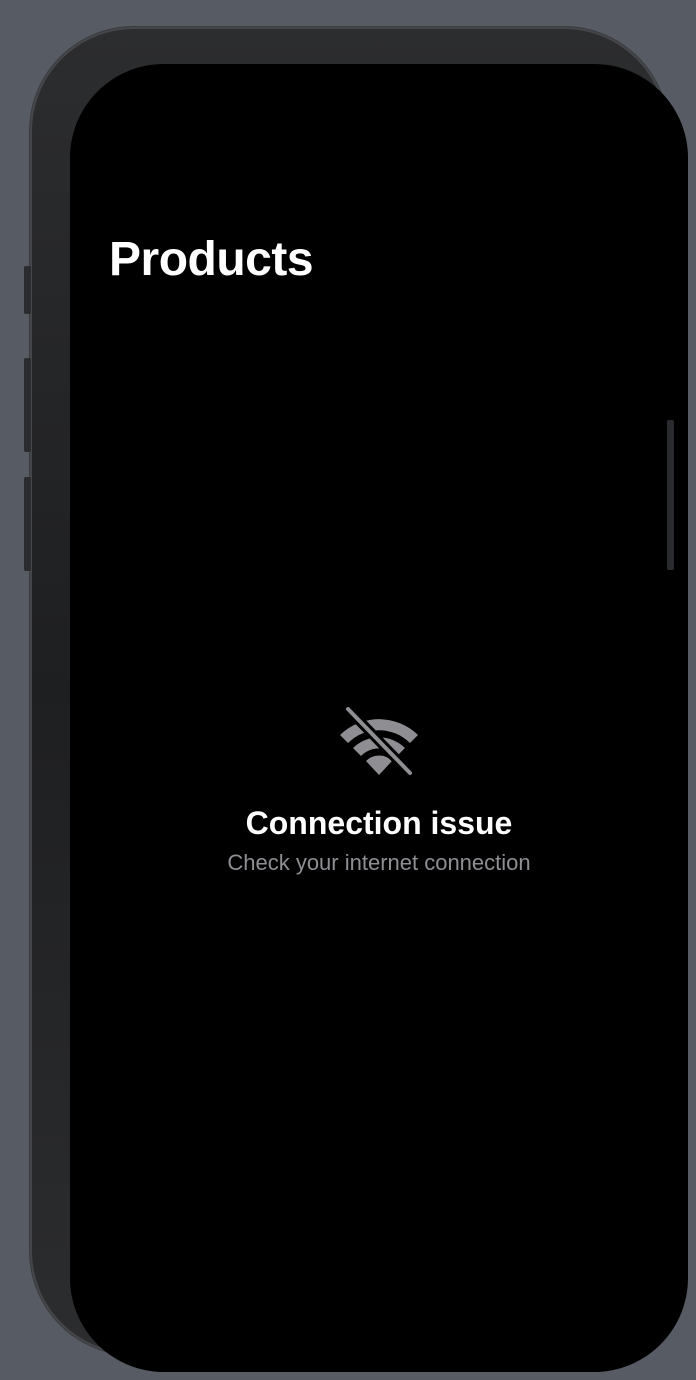  What do you see at coordinates (379, 742) in the screenshot?
I see `wifi-slash-icon` at bounding box center [379, 742].